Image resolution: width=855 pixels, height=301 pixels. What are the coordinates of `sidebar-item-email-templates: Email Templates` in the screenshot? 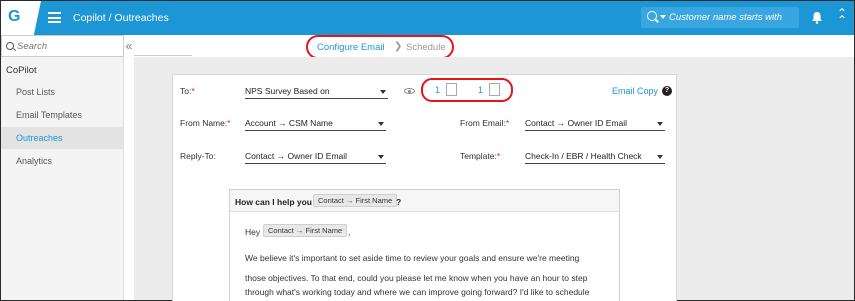 It's located at (62, 115).